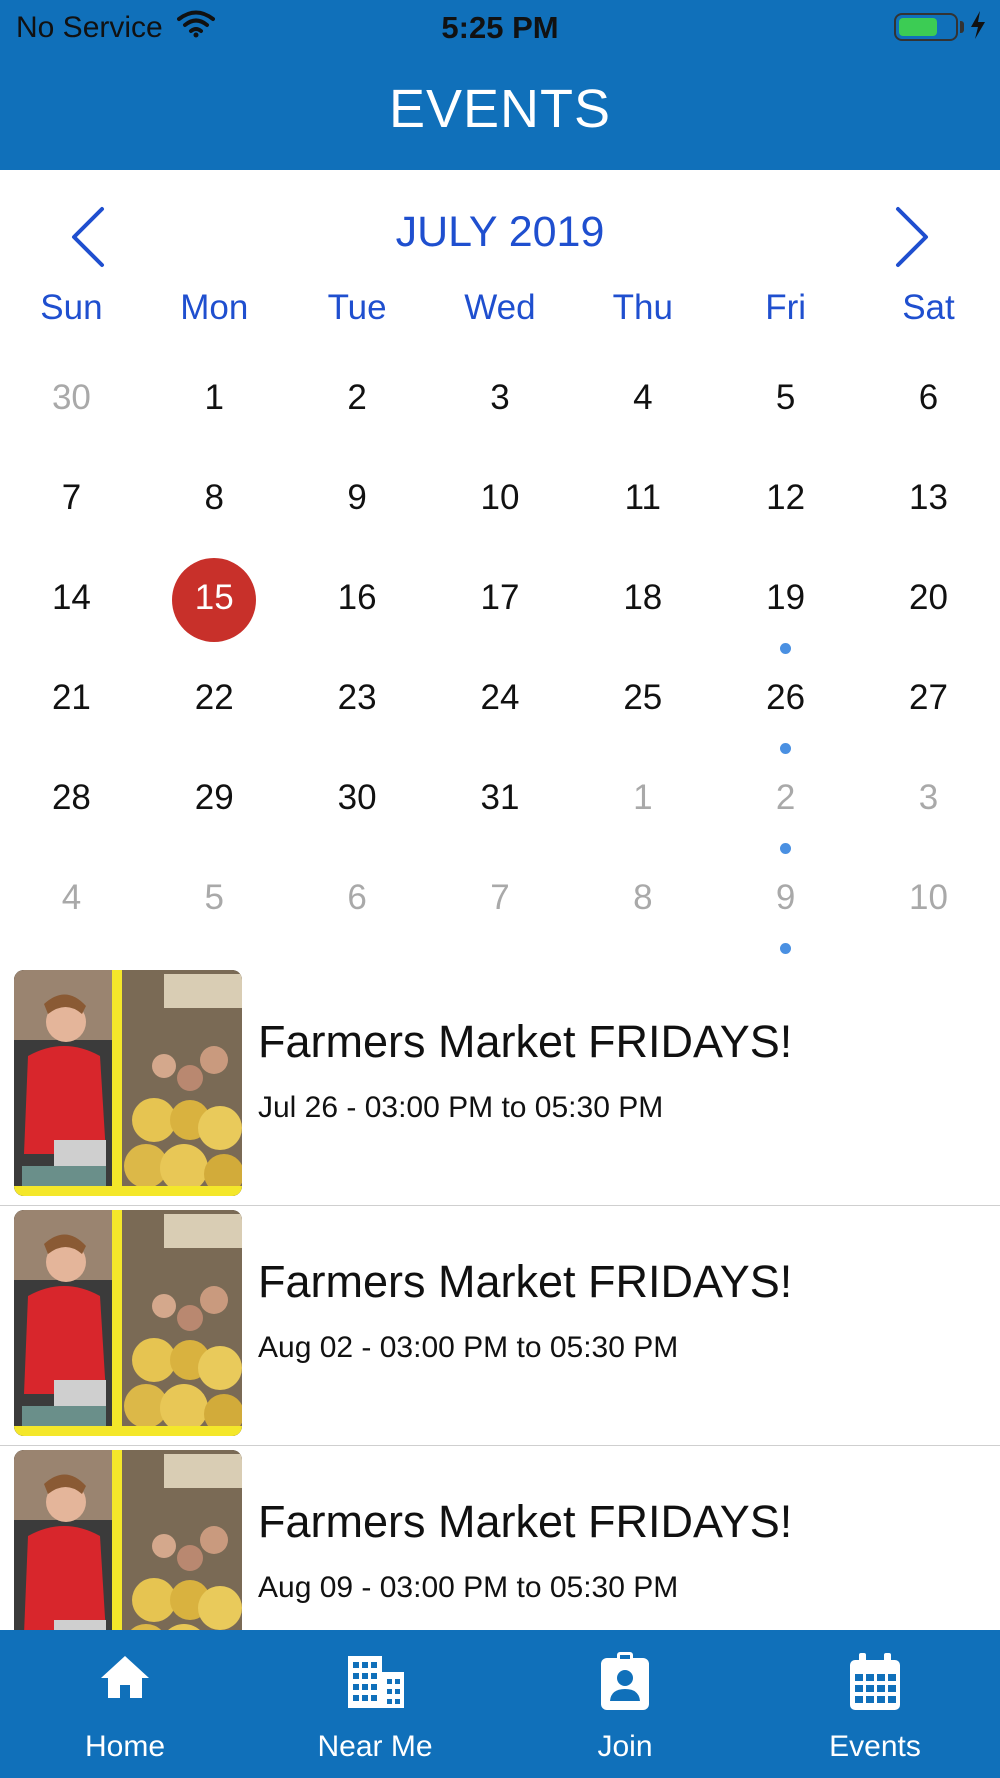  I want to click on building-icon, so click(376, 1682).